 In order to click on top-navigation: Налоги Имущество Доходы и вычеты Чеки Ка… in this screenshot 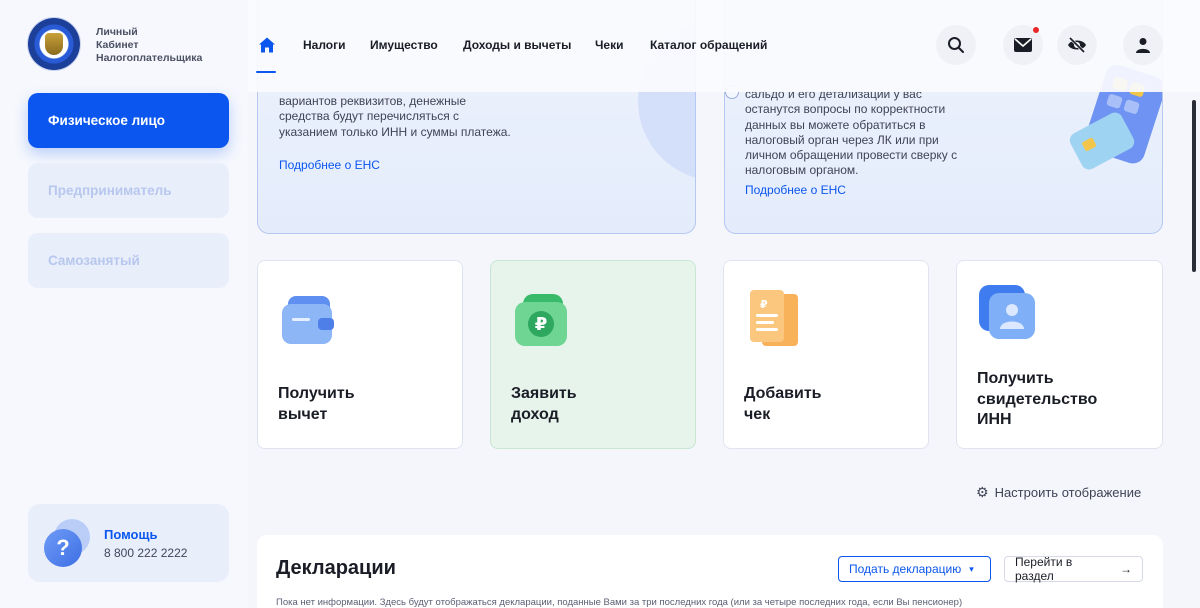, I will do `click(724, 46)`.